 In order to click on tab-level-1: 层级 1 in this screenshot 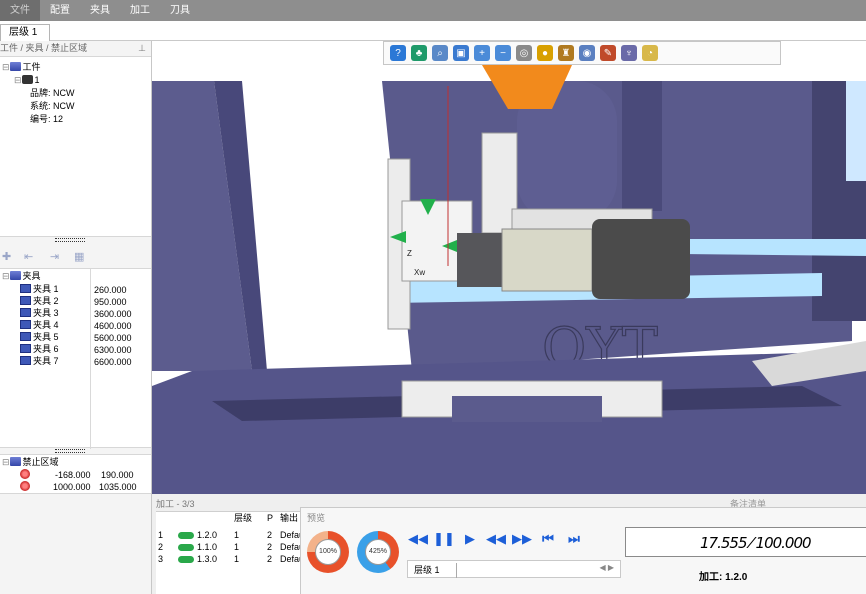, I will do `click(25, 32)`.